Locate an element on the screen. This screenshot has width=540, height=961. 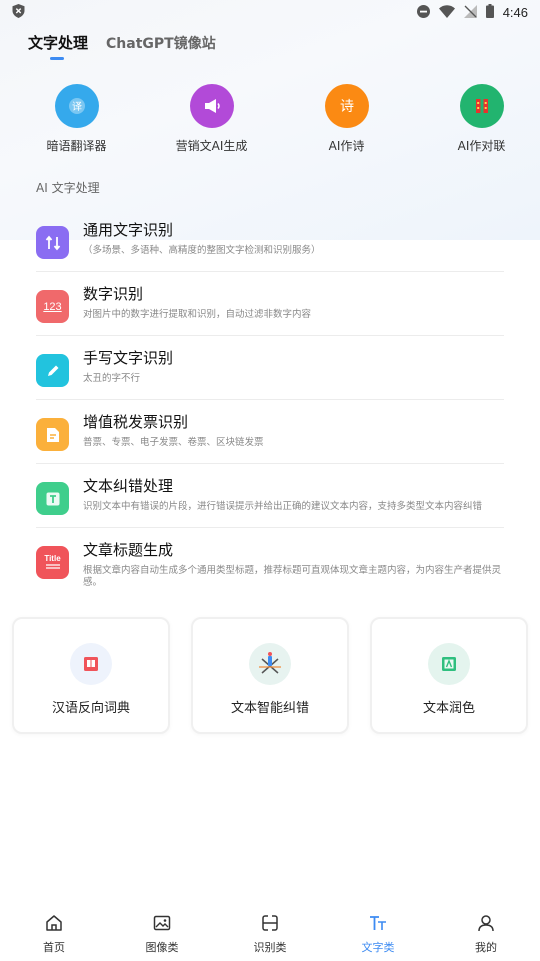
card-smart-correction: 文本智能纠错 is located at coordinates (270, 675).